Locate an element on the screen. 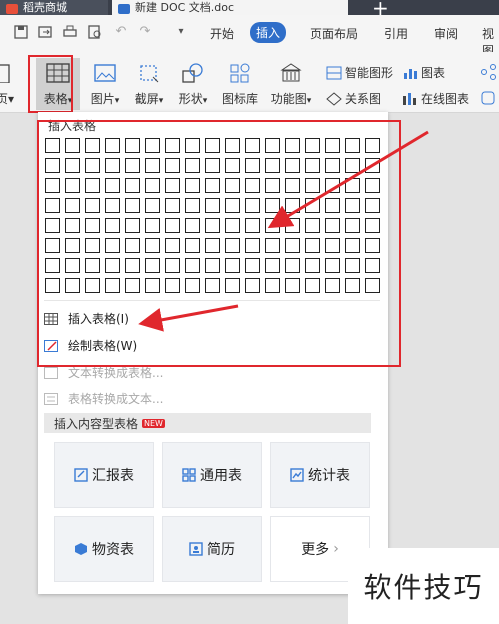  picture-icon is located at coordinates (105, 73).